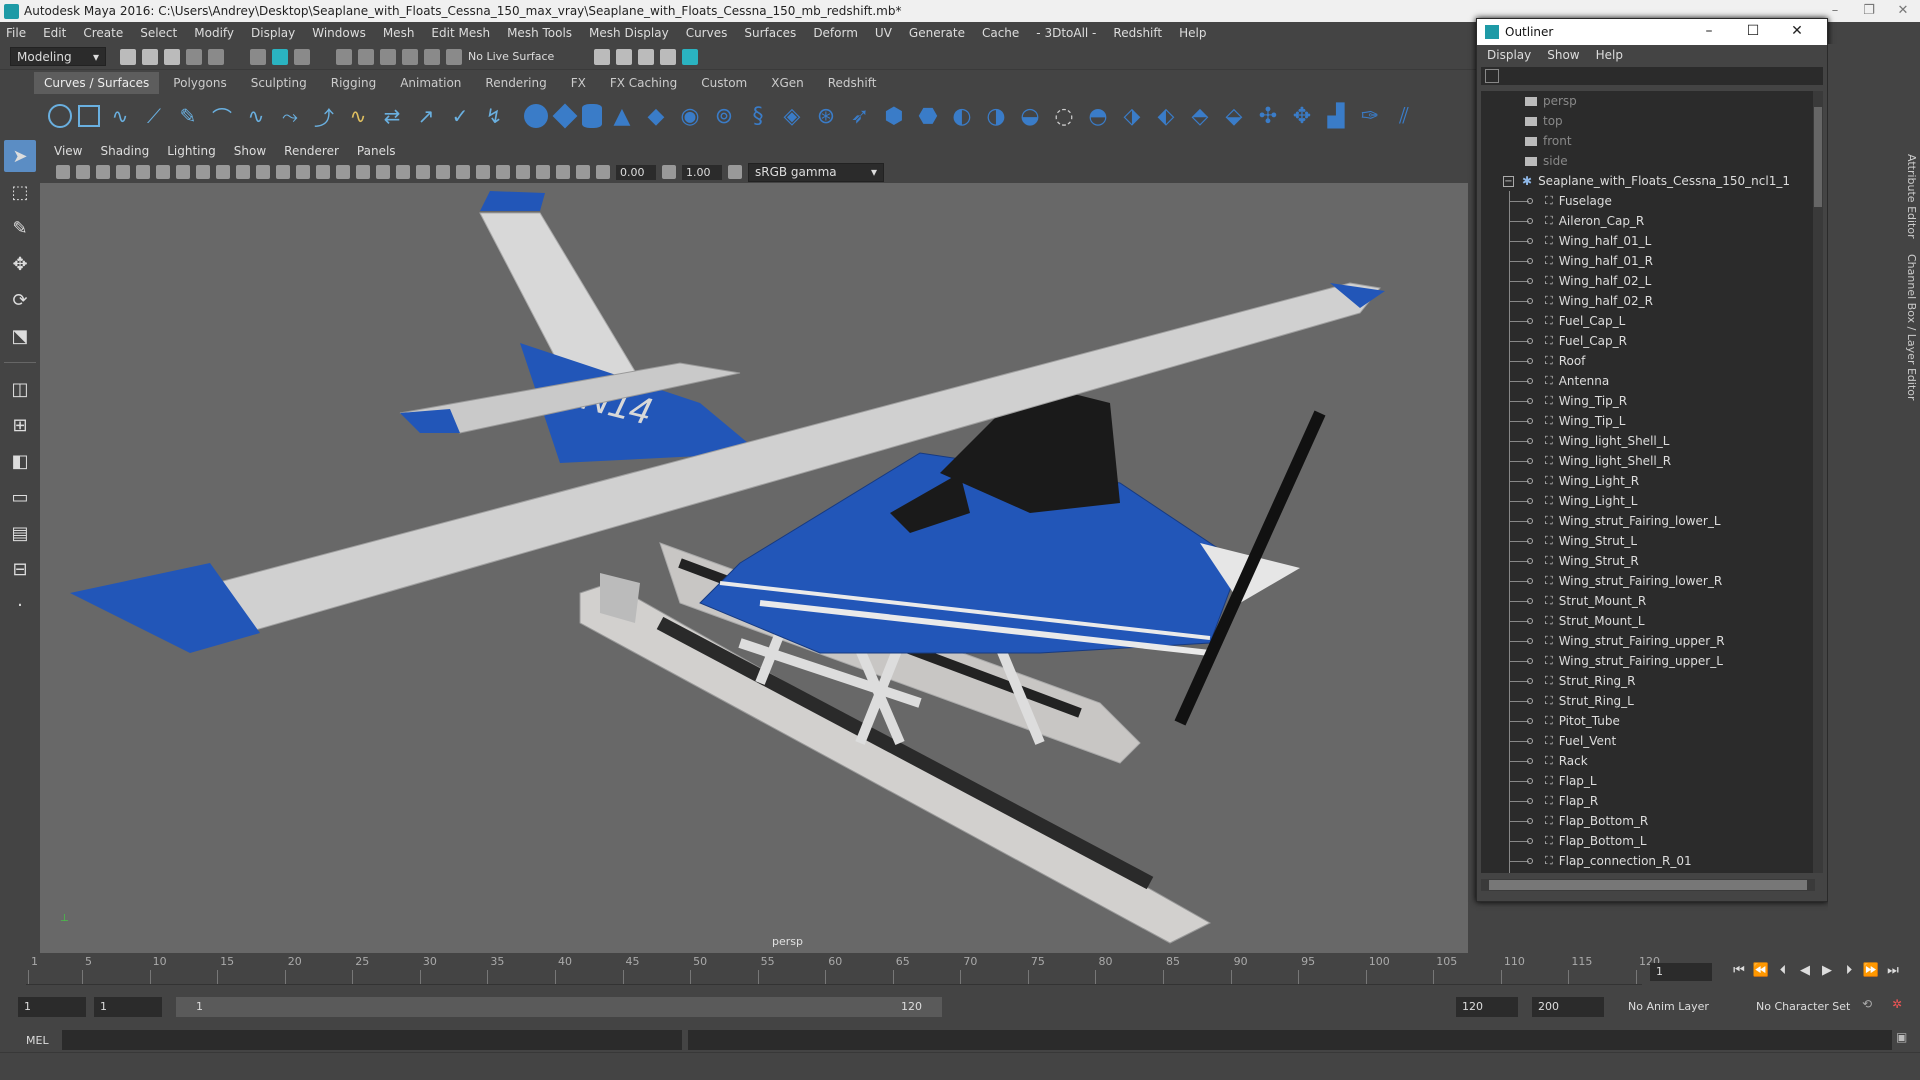  What do you see at coordinates (1648, 581) in the screenshot?
I see `tree-item-mesh: ⛶ Wing_strut_Fairing_lower_R` at bounding box center [1648, 581].